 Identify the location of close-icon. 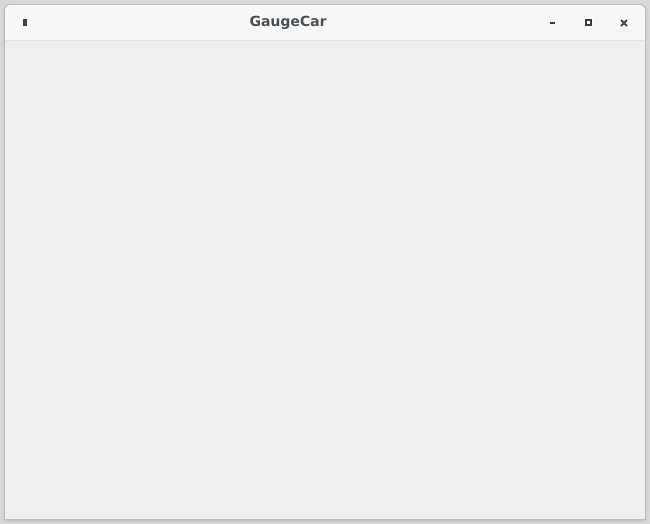
(624, 22).